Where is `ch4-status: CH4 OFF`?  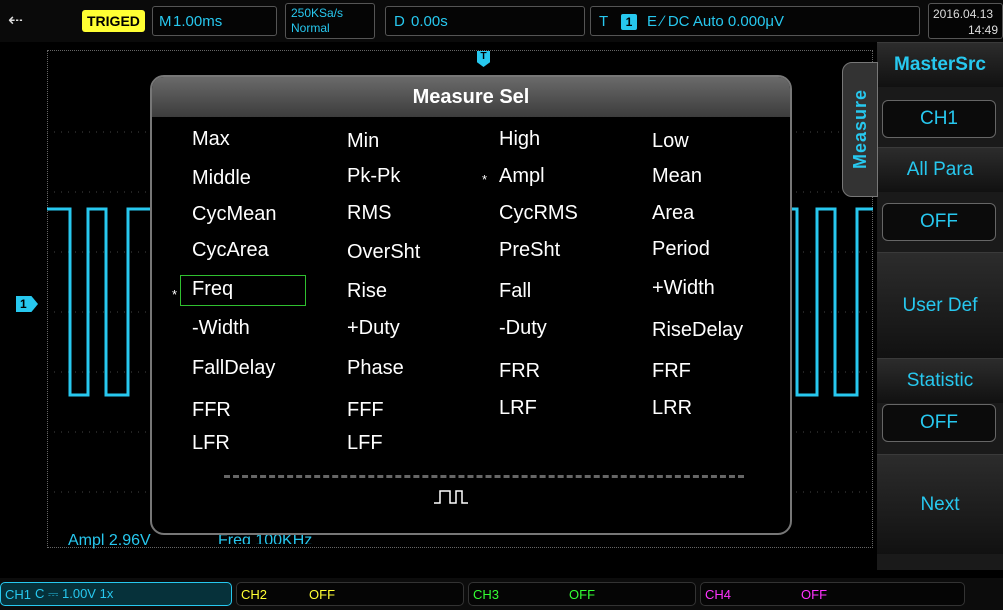
ch4-status: CH4 OFF is located at coordinates (832, 594).